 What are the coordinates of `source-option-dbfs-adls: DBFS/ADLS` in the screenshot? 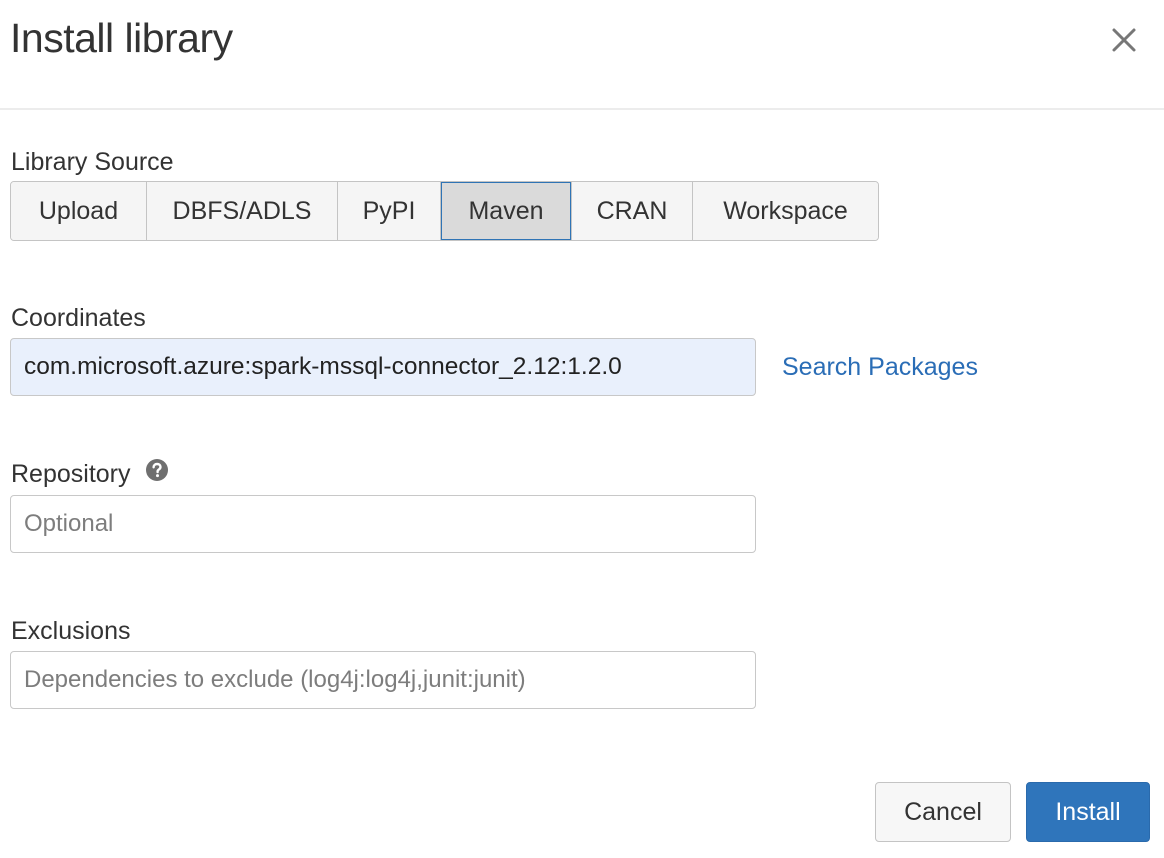 It's located at (242, 211).